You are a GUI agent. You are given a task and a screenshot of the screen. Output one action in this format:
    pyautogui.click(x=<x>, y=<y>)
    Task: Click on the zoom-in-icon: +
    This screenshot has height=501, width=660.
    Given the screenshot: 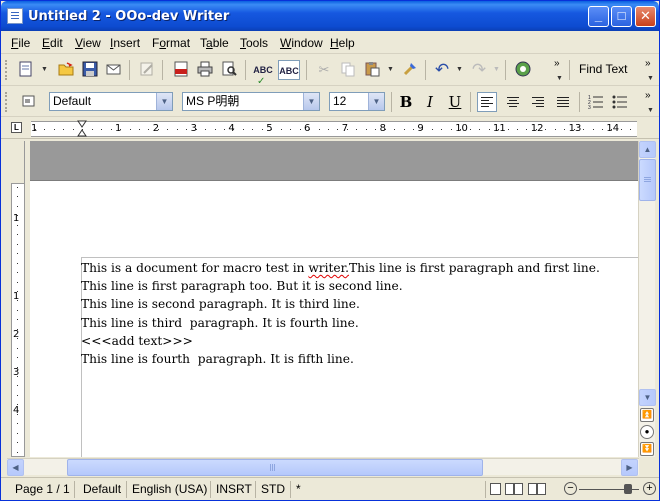 What is the action you would take?
    pyautogui.click(x=649, y=488)
    